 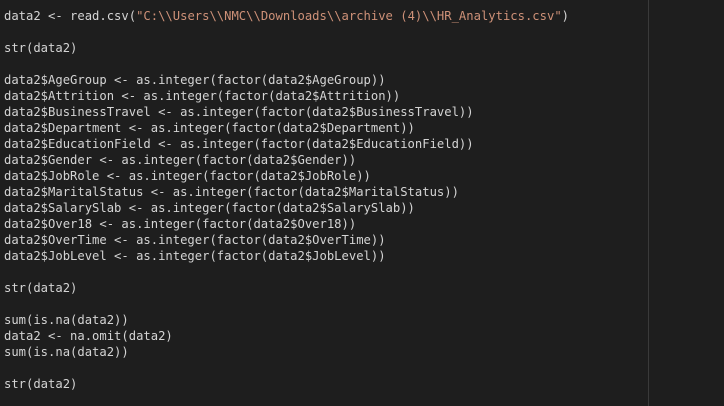 What do you see at coordinates (324, 288) in the screenshot?
I see `code-line-18: str(data2)` at bounding box center [324, 288].